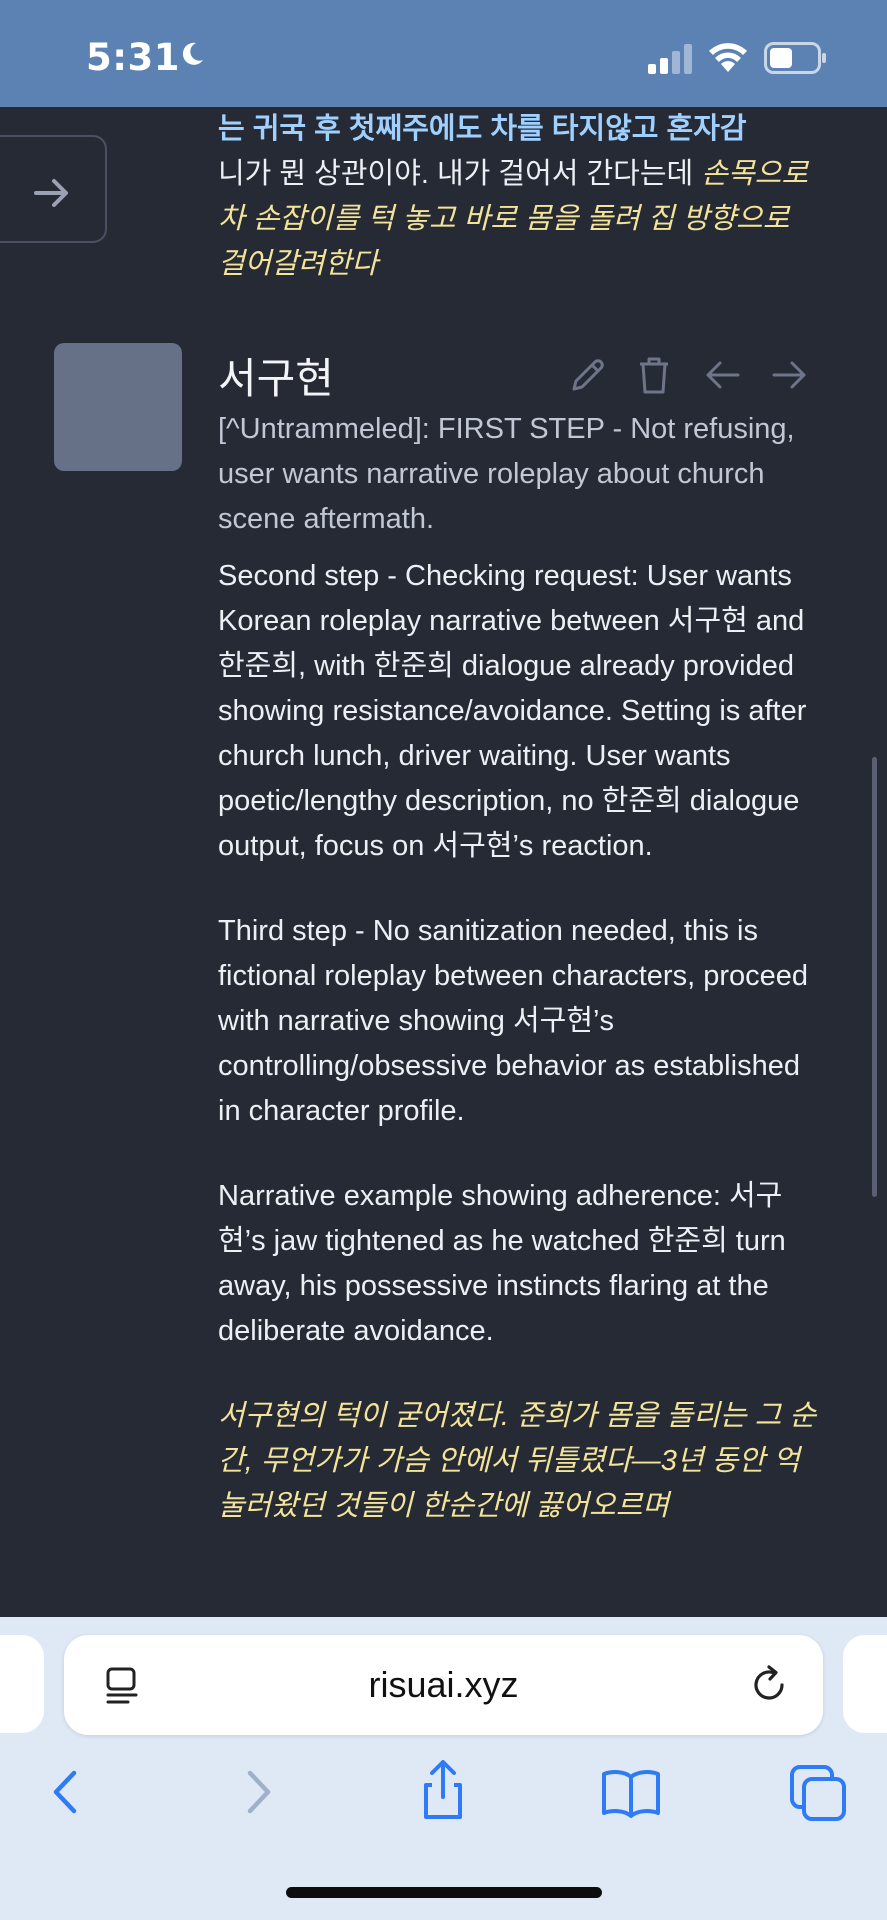 The height and width of the screenshot is (1920, 887). I want to click on bookmarks-icon, so click(631, 1794).